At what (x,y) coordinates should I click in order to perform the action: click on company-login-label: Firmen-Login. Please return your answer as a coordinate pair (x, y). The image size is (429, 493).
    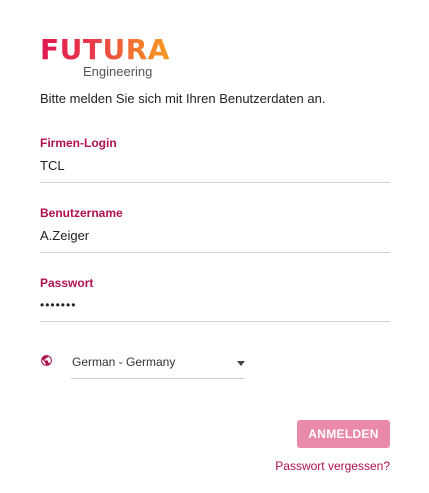
    Looking at the image, I should click on (78, 143).